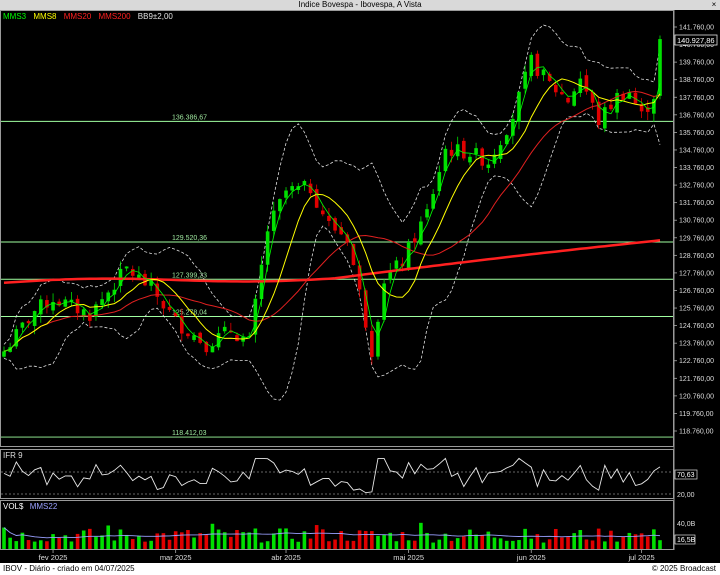 Image resolution: width=720 pixels, height=575 pixels. What do you see at coordinates (176, 557) in the screenshot?
I see `x-tick-label: mar 2025` at bounding box center [176, 557].